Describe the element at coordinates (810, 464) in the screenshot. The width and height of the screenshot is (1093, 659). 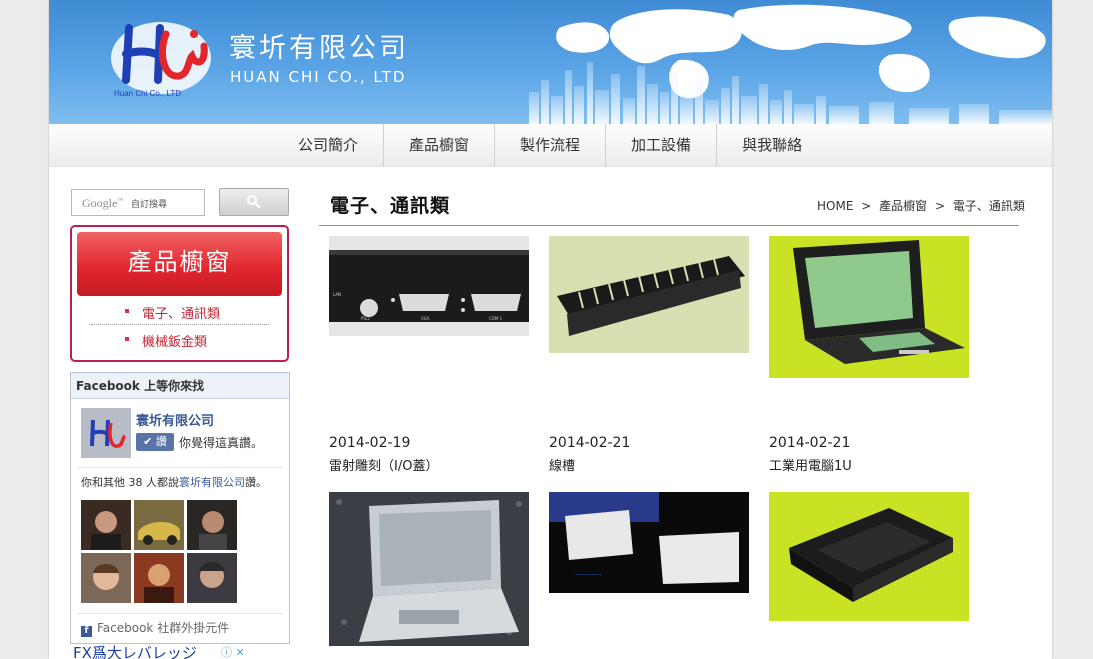
I see `product-name: 工業用電腦1U` at that location.